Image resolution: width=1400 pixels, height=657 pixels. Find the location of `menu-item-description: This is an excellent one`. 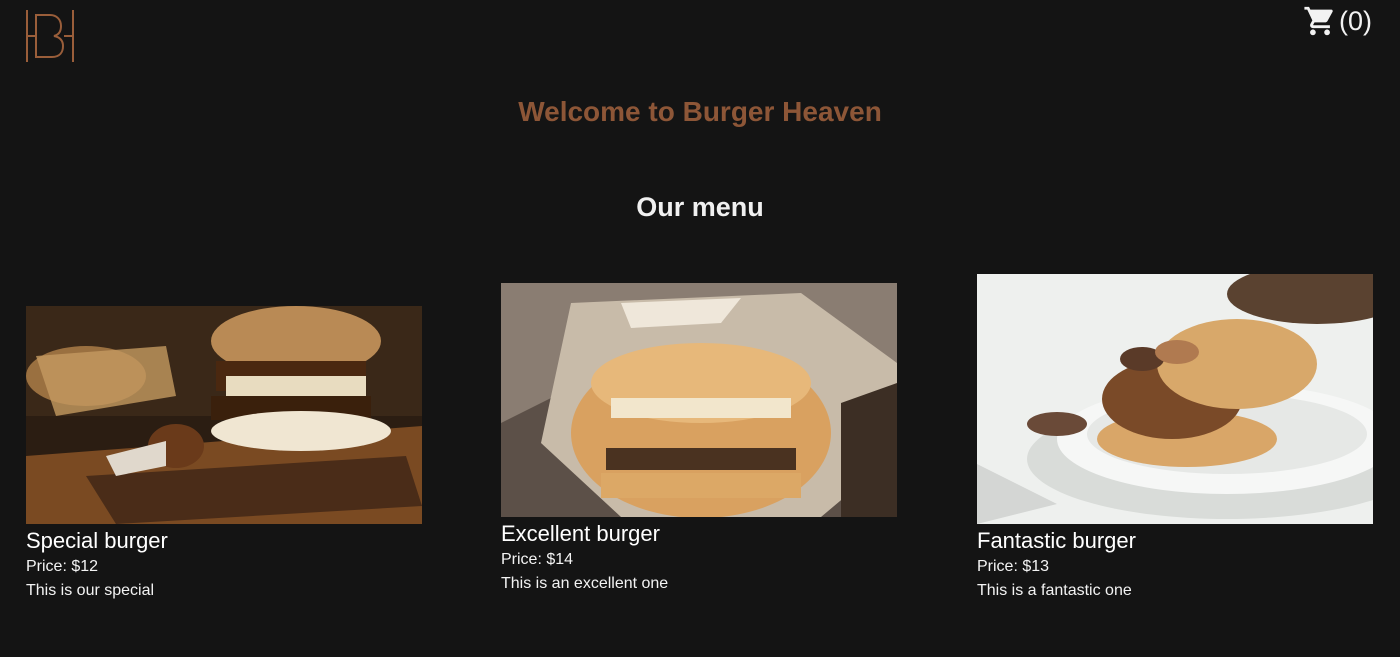

menu-item-description: This is an excellent one is located at coordinates (585, 583).